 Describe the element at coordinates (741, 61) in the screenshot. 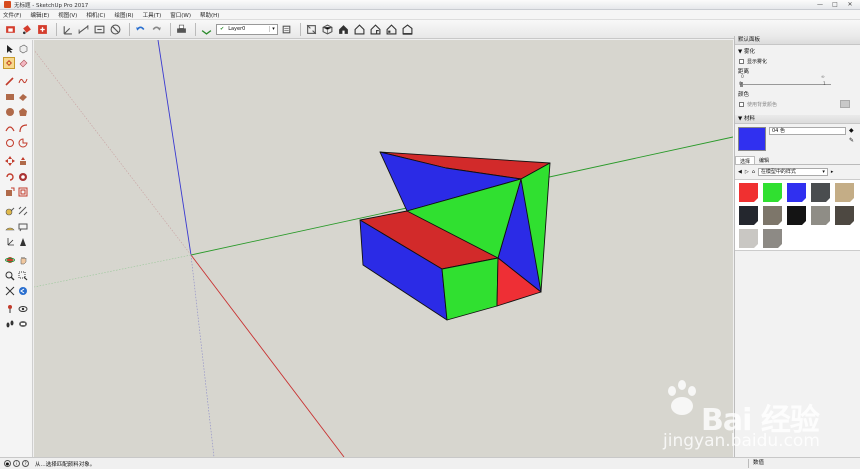

I see `show-fog-checkbox` at that location.